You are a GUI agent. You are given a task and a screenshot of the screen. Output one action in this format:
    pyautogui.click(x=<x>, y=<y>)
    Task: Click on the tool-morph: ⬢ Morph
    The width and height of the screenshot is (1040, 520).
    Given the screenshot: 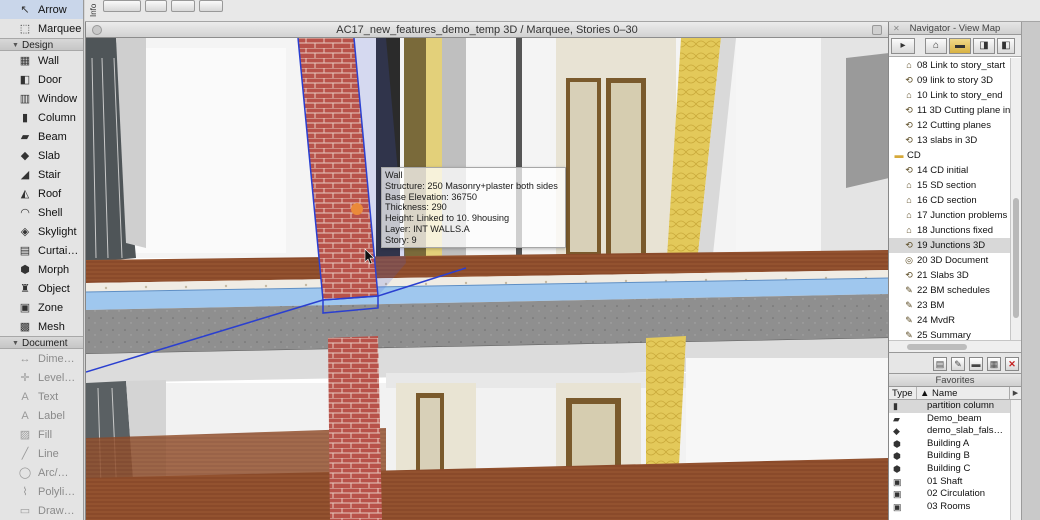 What is the action you would take?
    pyautogui.click(x=41, y=269)
    